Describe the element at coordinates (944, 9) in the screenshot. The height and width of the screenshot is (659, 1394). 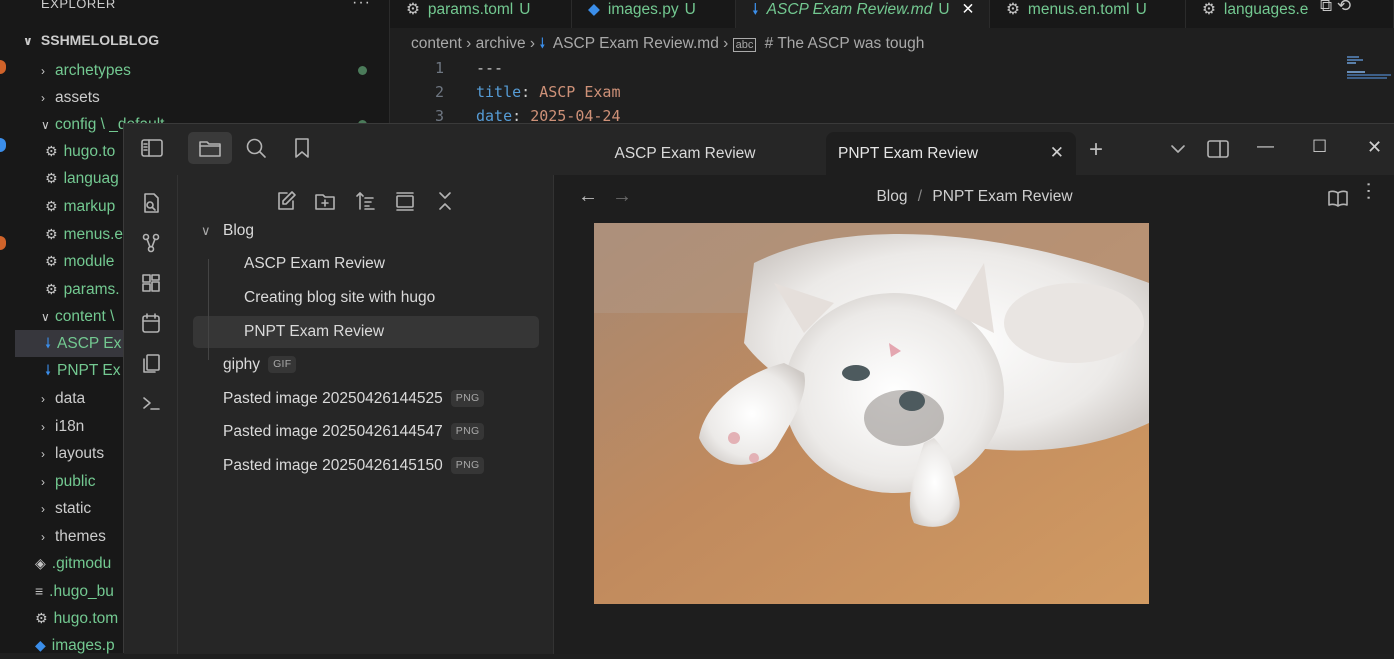
I see `git-untracked-badge: U` at that location.